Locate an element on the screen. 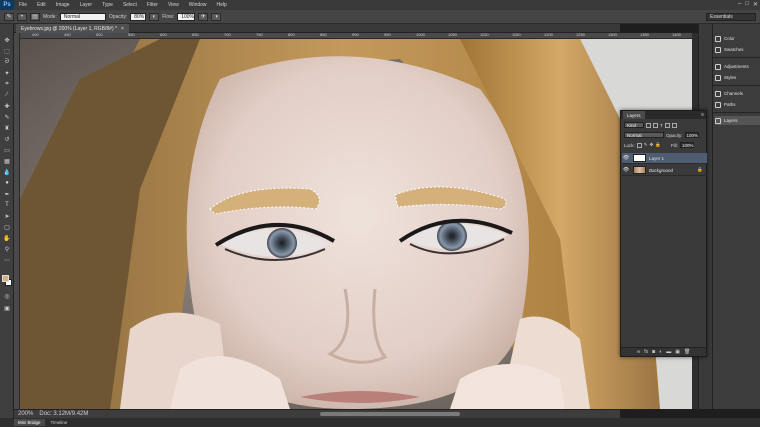  filter-pixel-icon is located at coordinates (648, 125).